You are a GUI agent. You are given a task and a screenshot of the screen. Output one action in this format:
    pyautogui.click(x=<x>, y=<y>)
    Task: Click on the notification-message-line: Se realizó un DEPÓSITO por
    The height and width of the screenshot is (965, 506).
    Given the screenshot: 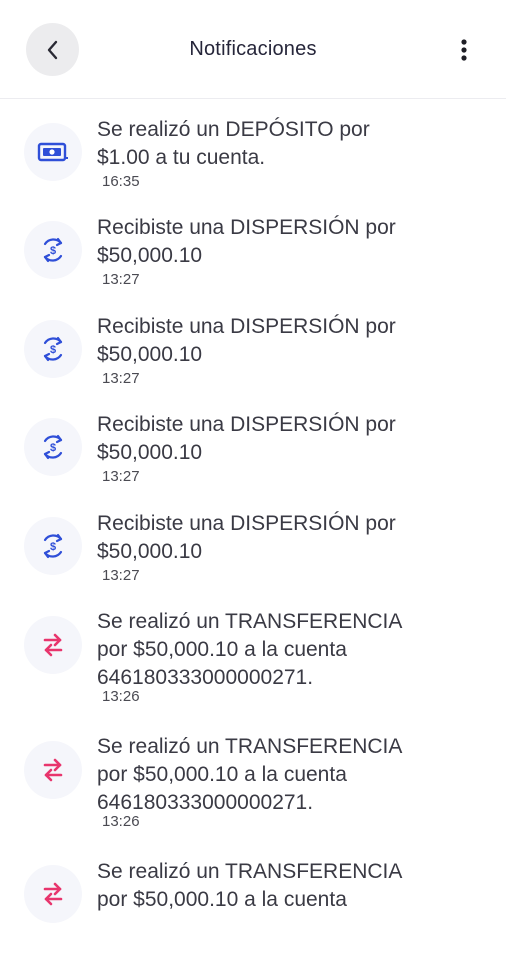 What is the action you would take?
    pyautogui.click(x=233, y=129)
    